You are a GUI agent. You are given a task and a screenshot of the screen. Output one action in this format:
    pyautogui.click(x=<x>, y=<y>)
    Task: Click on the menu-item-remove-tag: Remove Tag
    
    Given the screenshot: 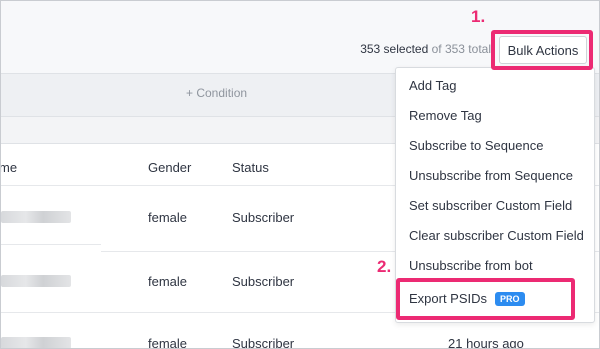 What is the action you would take?
    pyautogui.click(x=445, y=115)
    